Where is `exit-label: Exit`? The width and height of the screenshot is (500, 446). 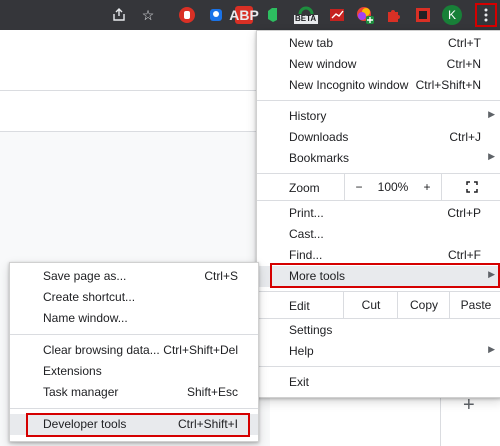
exit-label: Exit is located at coordinates (299, 382).